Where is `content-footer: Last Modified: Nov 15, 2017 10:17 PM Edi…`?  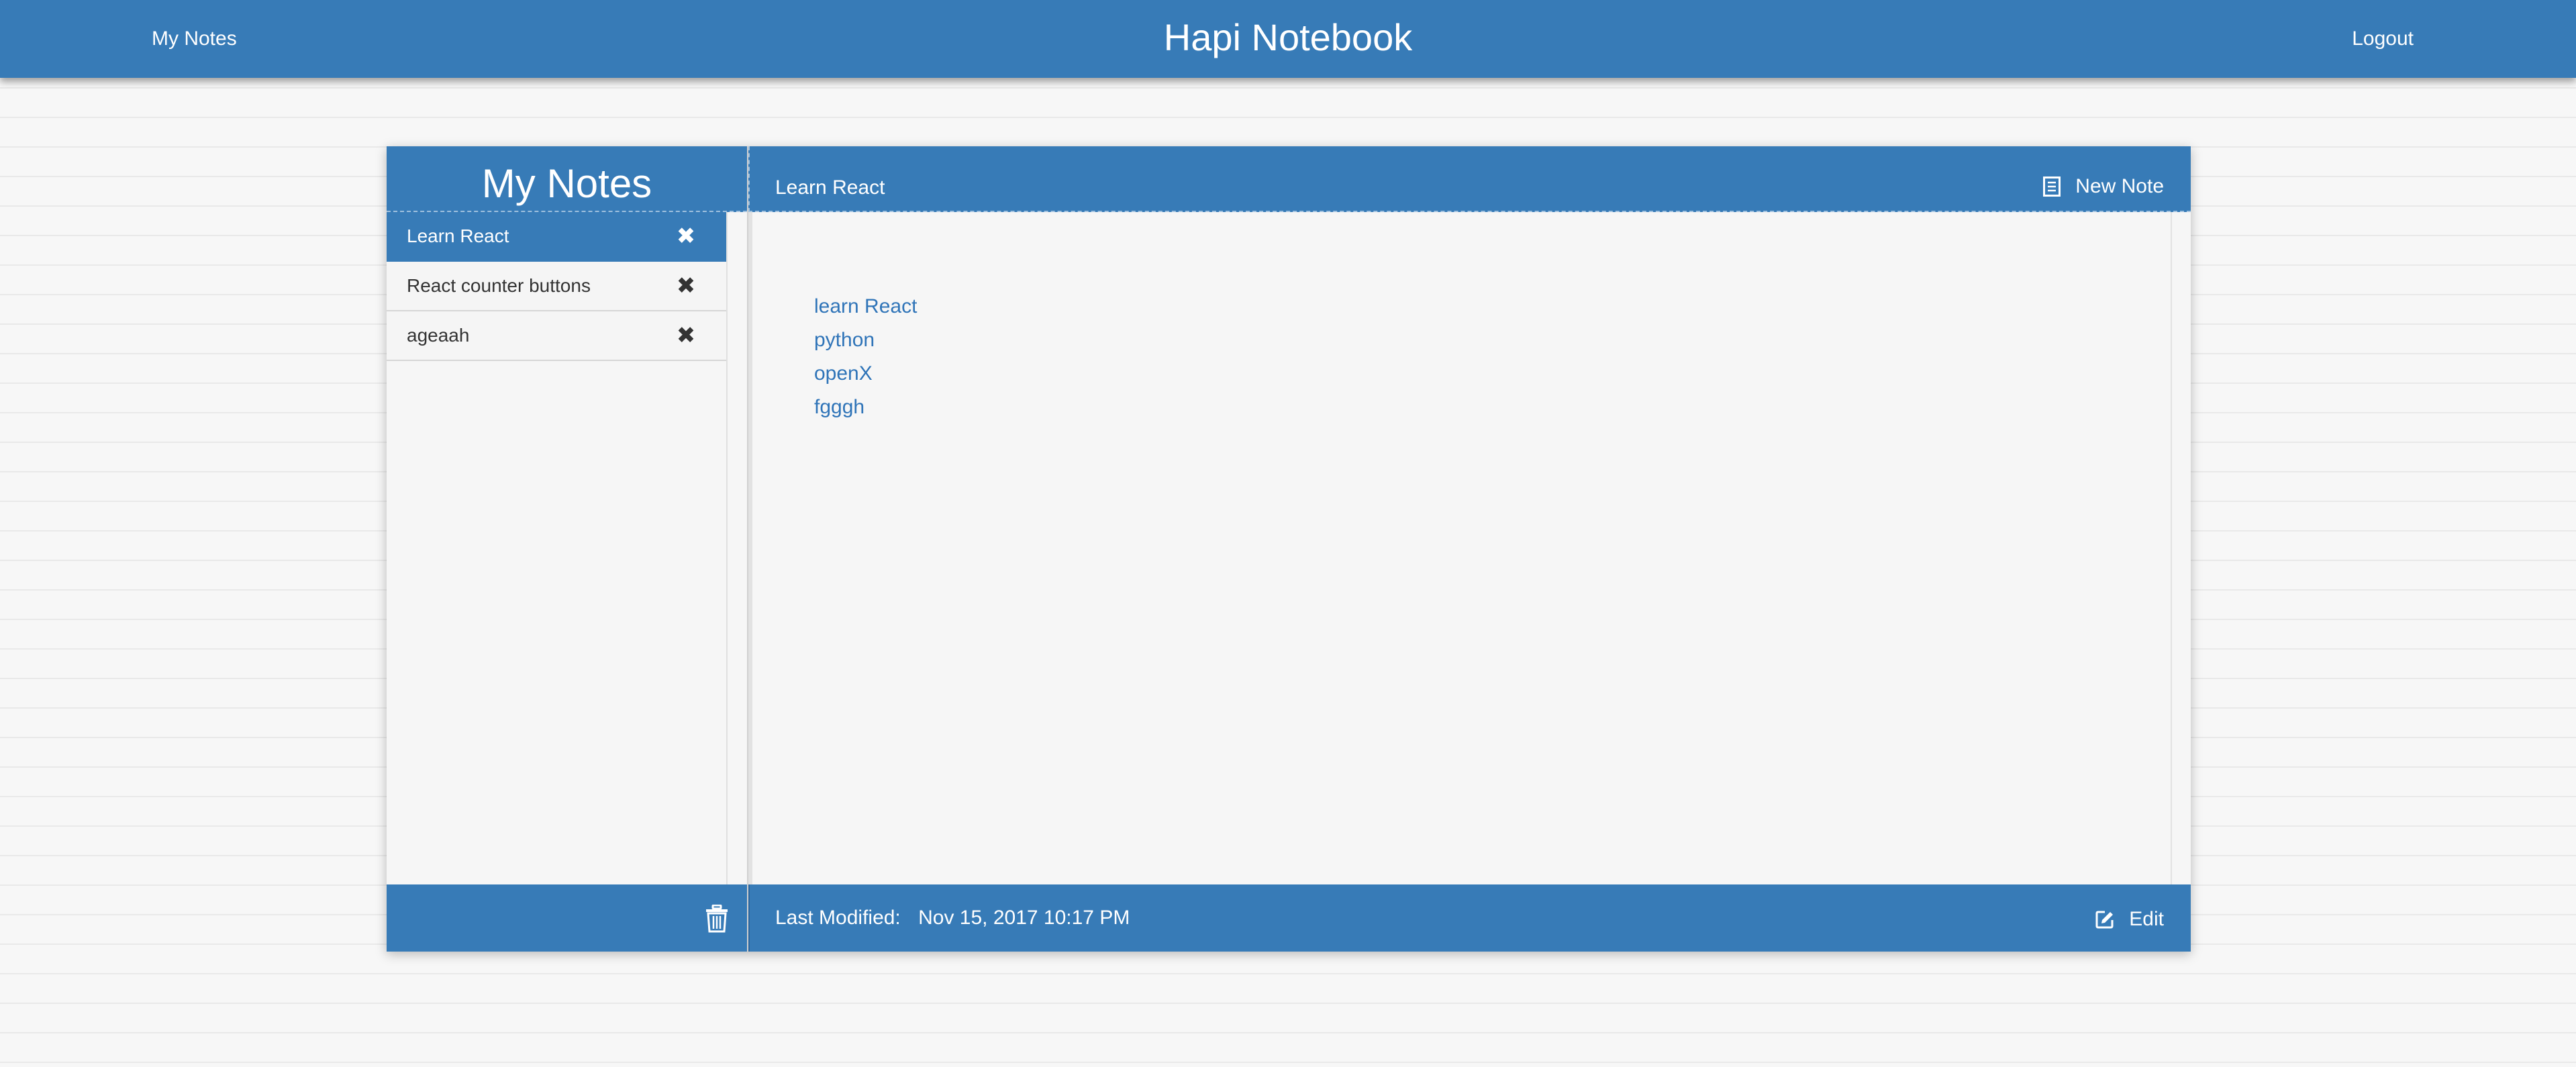
content-footer: Last Modified: Nov 15, 2017 10:17 PM Edi… is located at coordinates (1469, 918).